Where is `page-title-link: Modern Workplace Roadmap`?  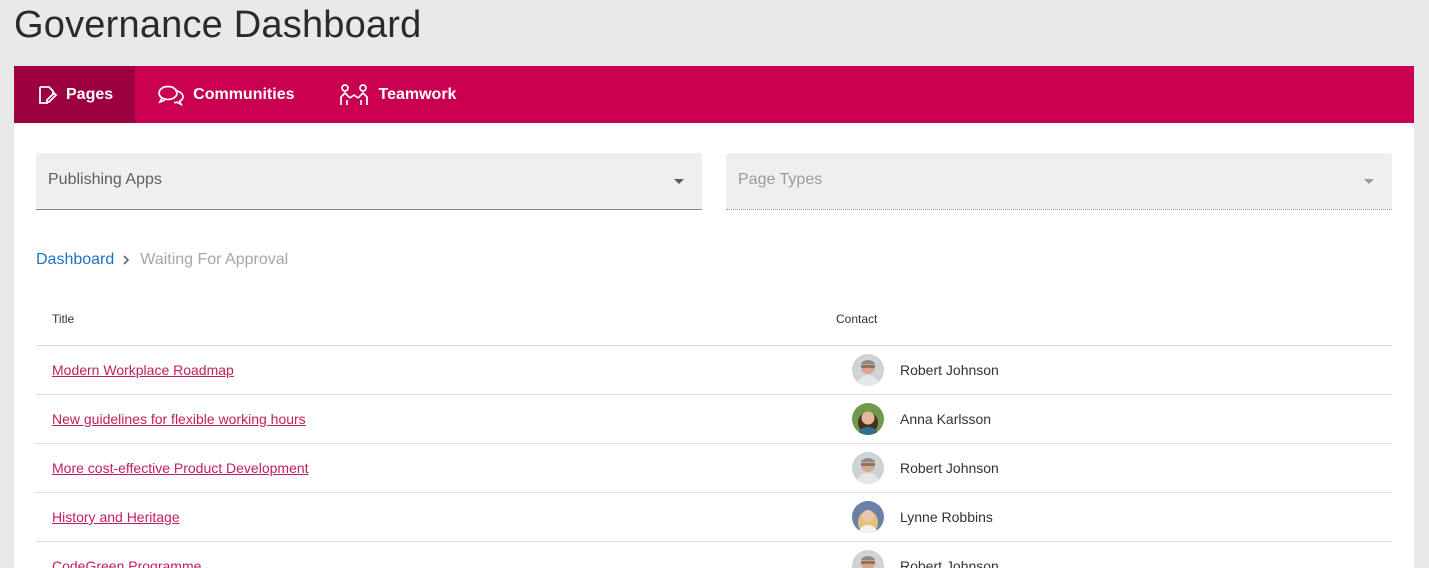 page-title-link: Modern Workplace Roadmap is located at coordinates (143, 370).